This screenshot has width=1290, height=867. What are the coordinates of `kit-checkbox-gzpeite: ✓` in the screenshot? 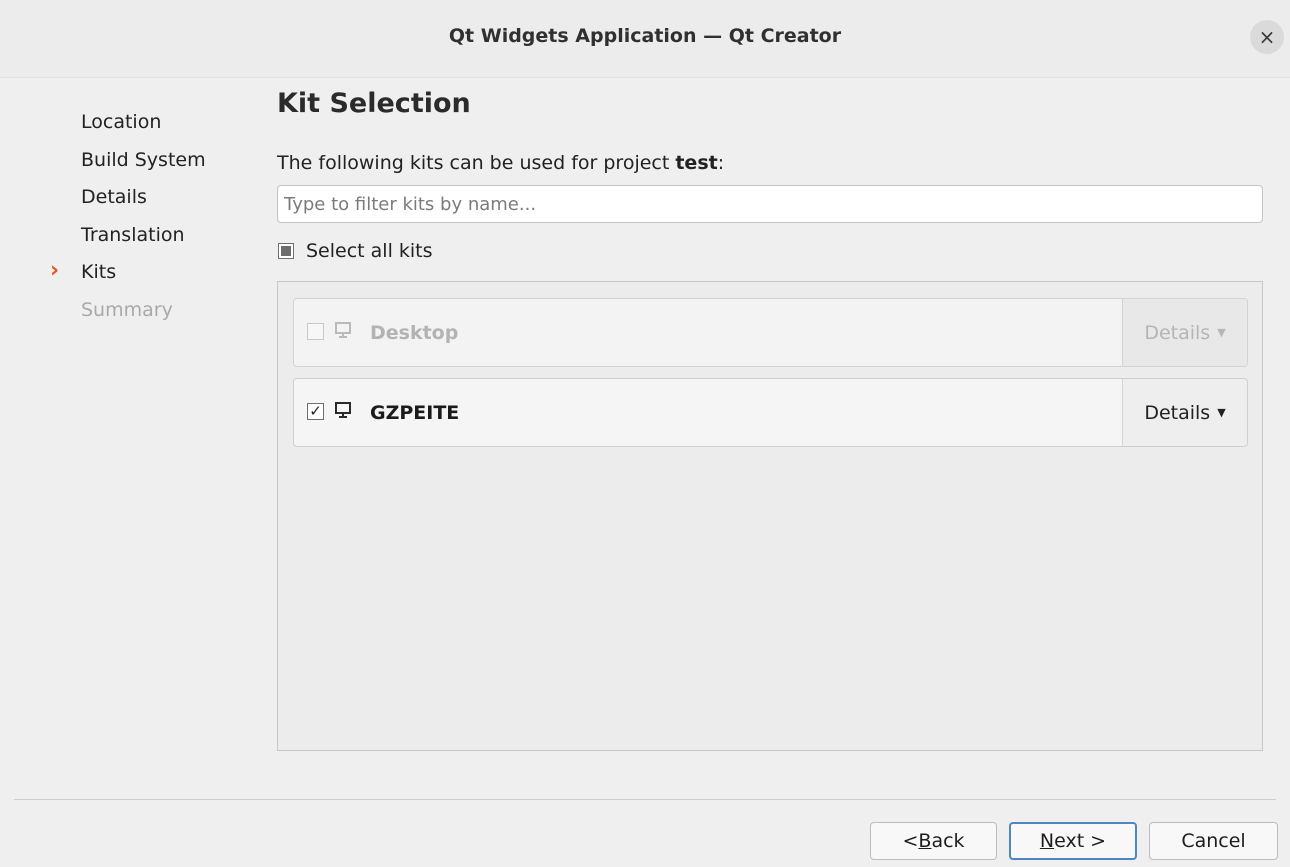 It's located at (315, 411).